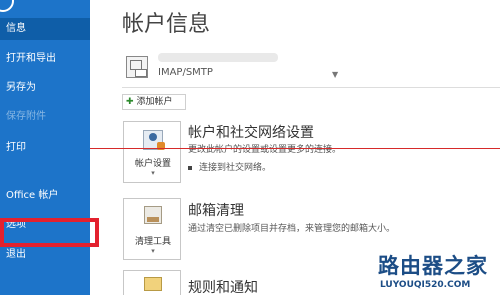  I want to click on add-account-label: 添加帐户, so click(154, 102).